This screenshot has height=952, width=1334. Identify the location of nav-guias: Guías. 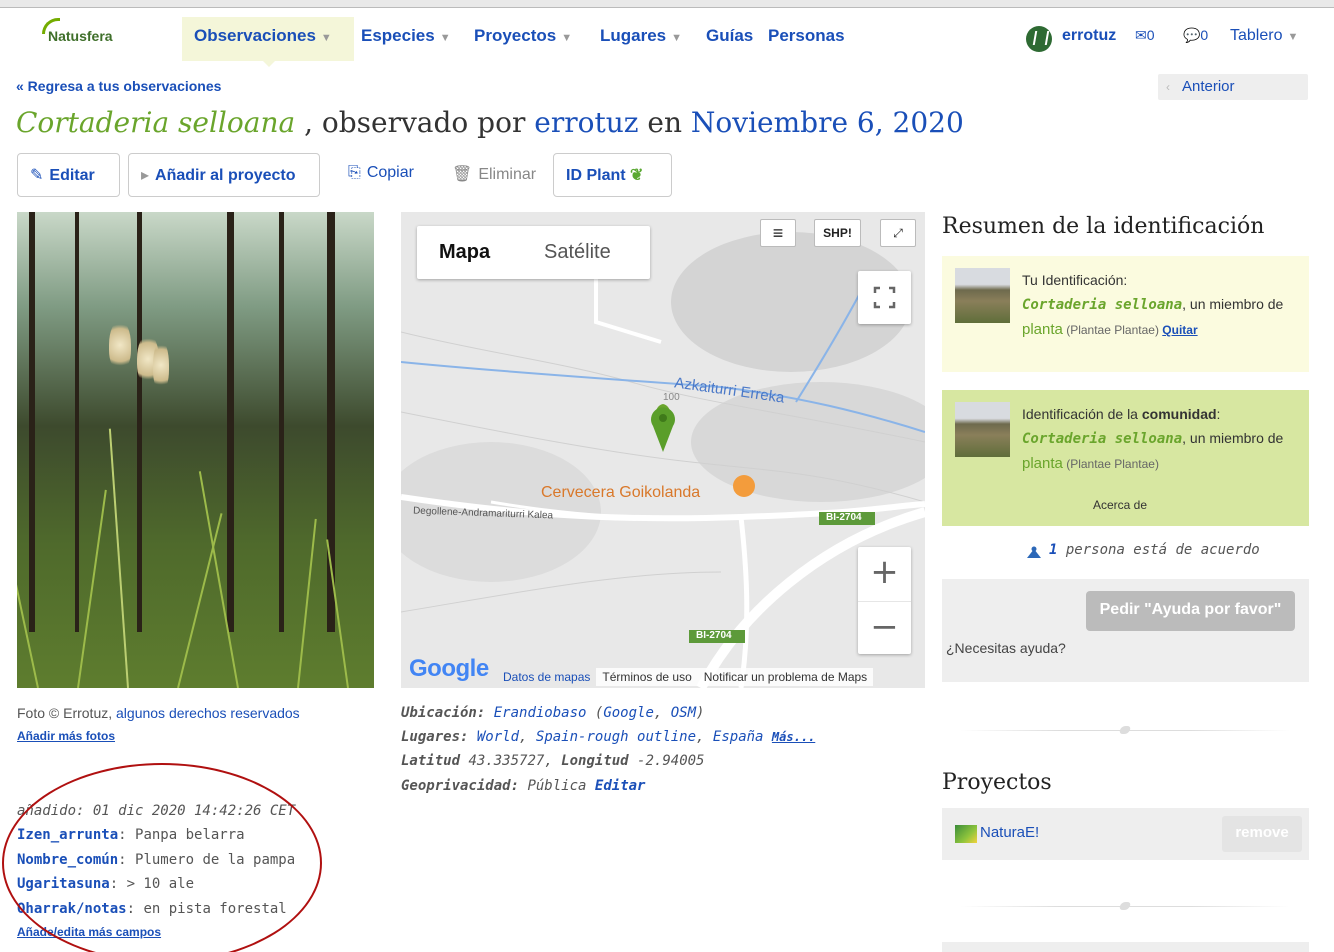
(729, 36).